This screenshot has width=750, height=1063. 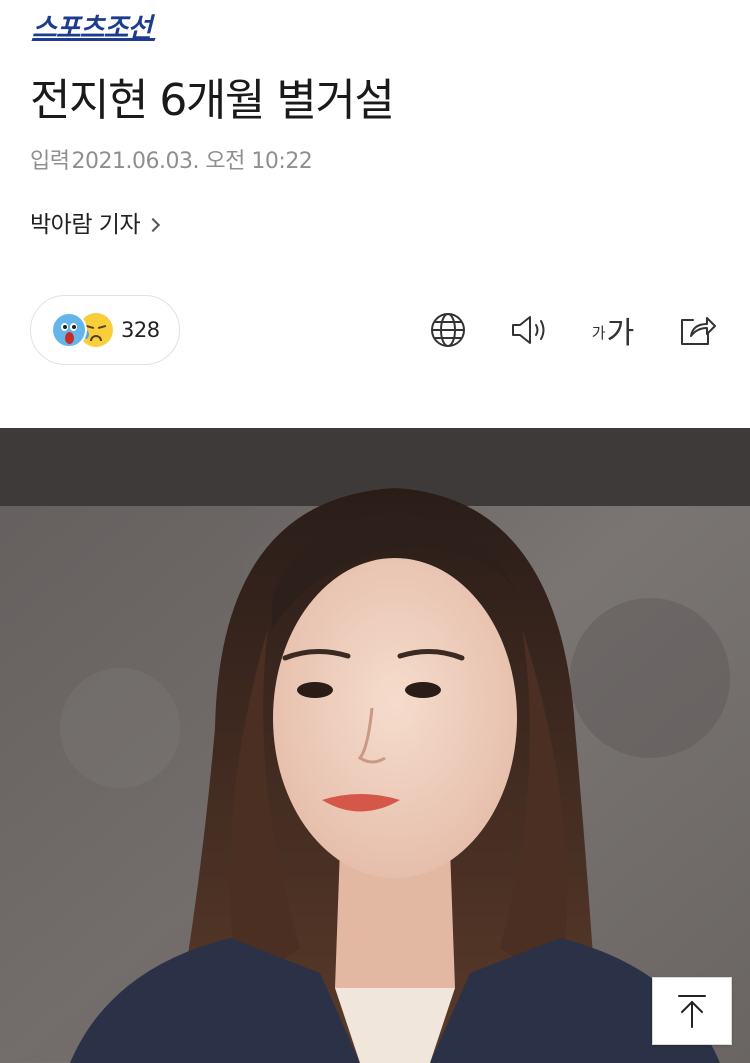 I want to click on reaction-button: 328, so click(x=105, y=330).